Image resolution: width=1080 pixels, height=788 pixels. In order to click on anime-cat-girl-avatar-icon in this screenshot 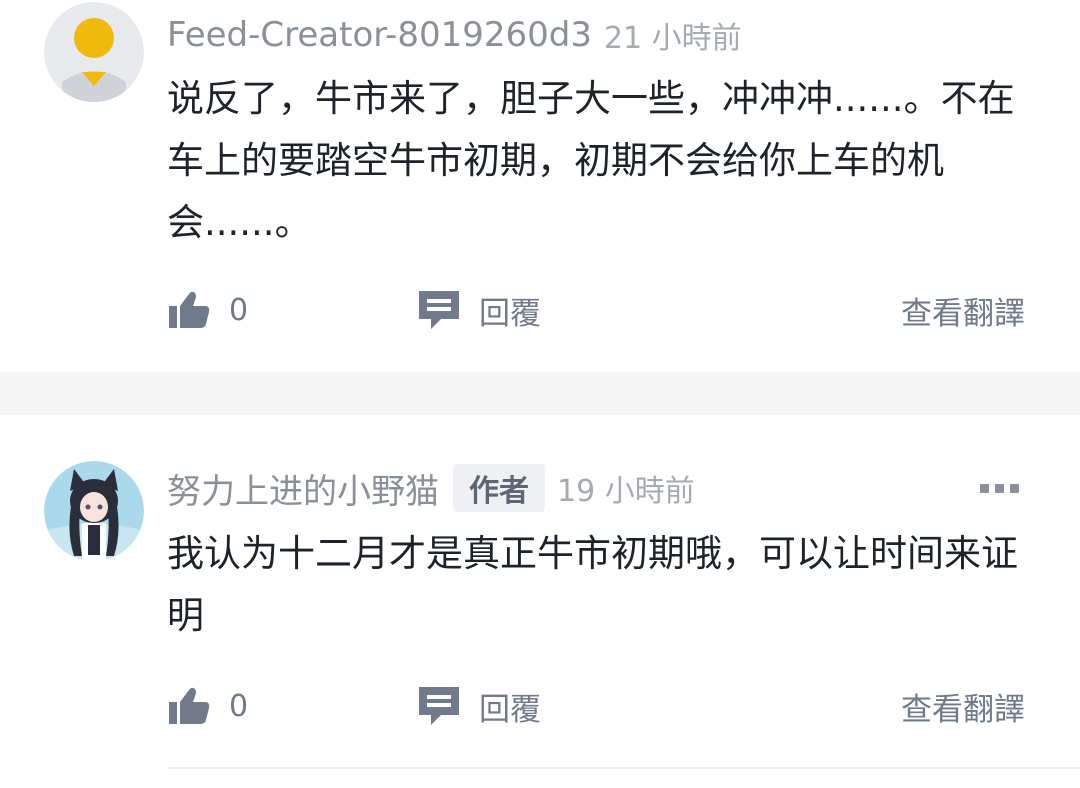, I will do `click(94, 511)`.